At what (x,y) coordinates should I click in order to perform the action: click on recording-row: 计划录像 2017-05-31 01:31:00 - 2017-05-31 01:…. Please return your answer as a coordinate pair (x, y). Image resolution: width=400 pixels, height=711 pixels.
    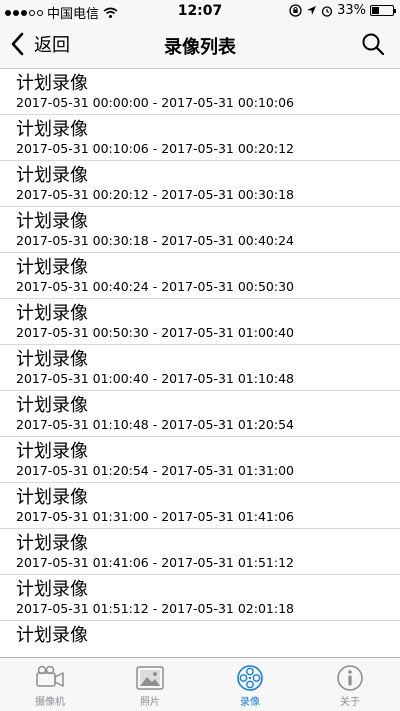
    Looking at the image, I should click on (200, 506).